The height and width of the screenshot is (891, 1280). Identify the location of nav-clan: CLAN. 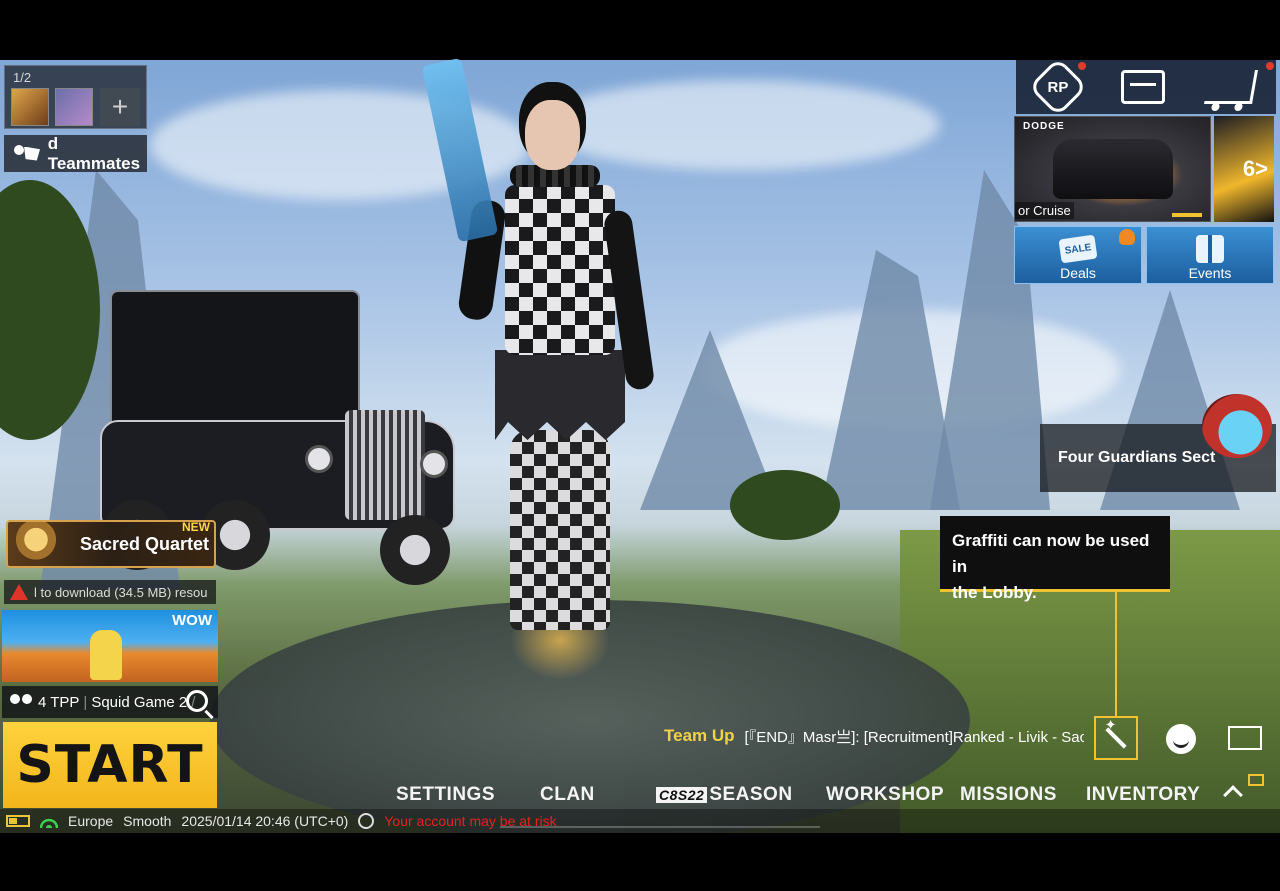
(567, 795).